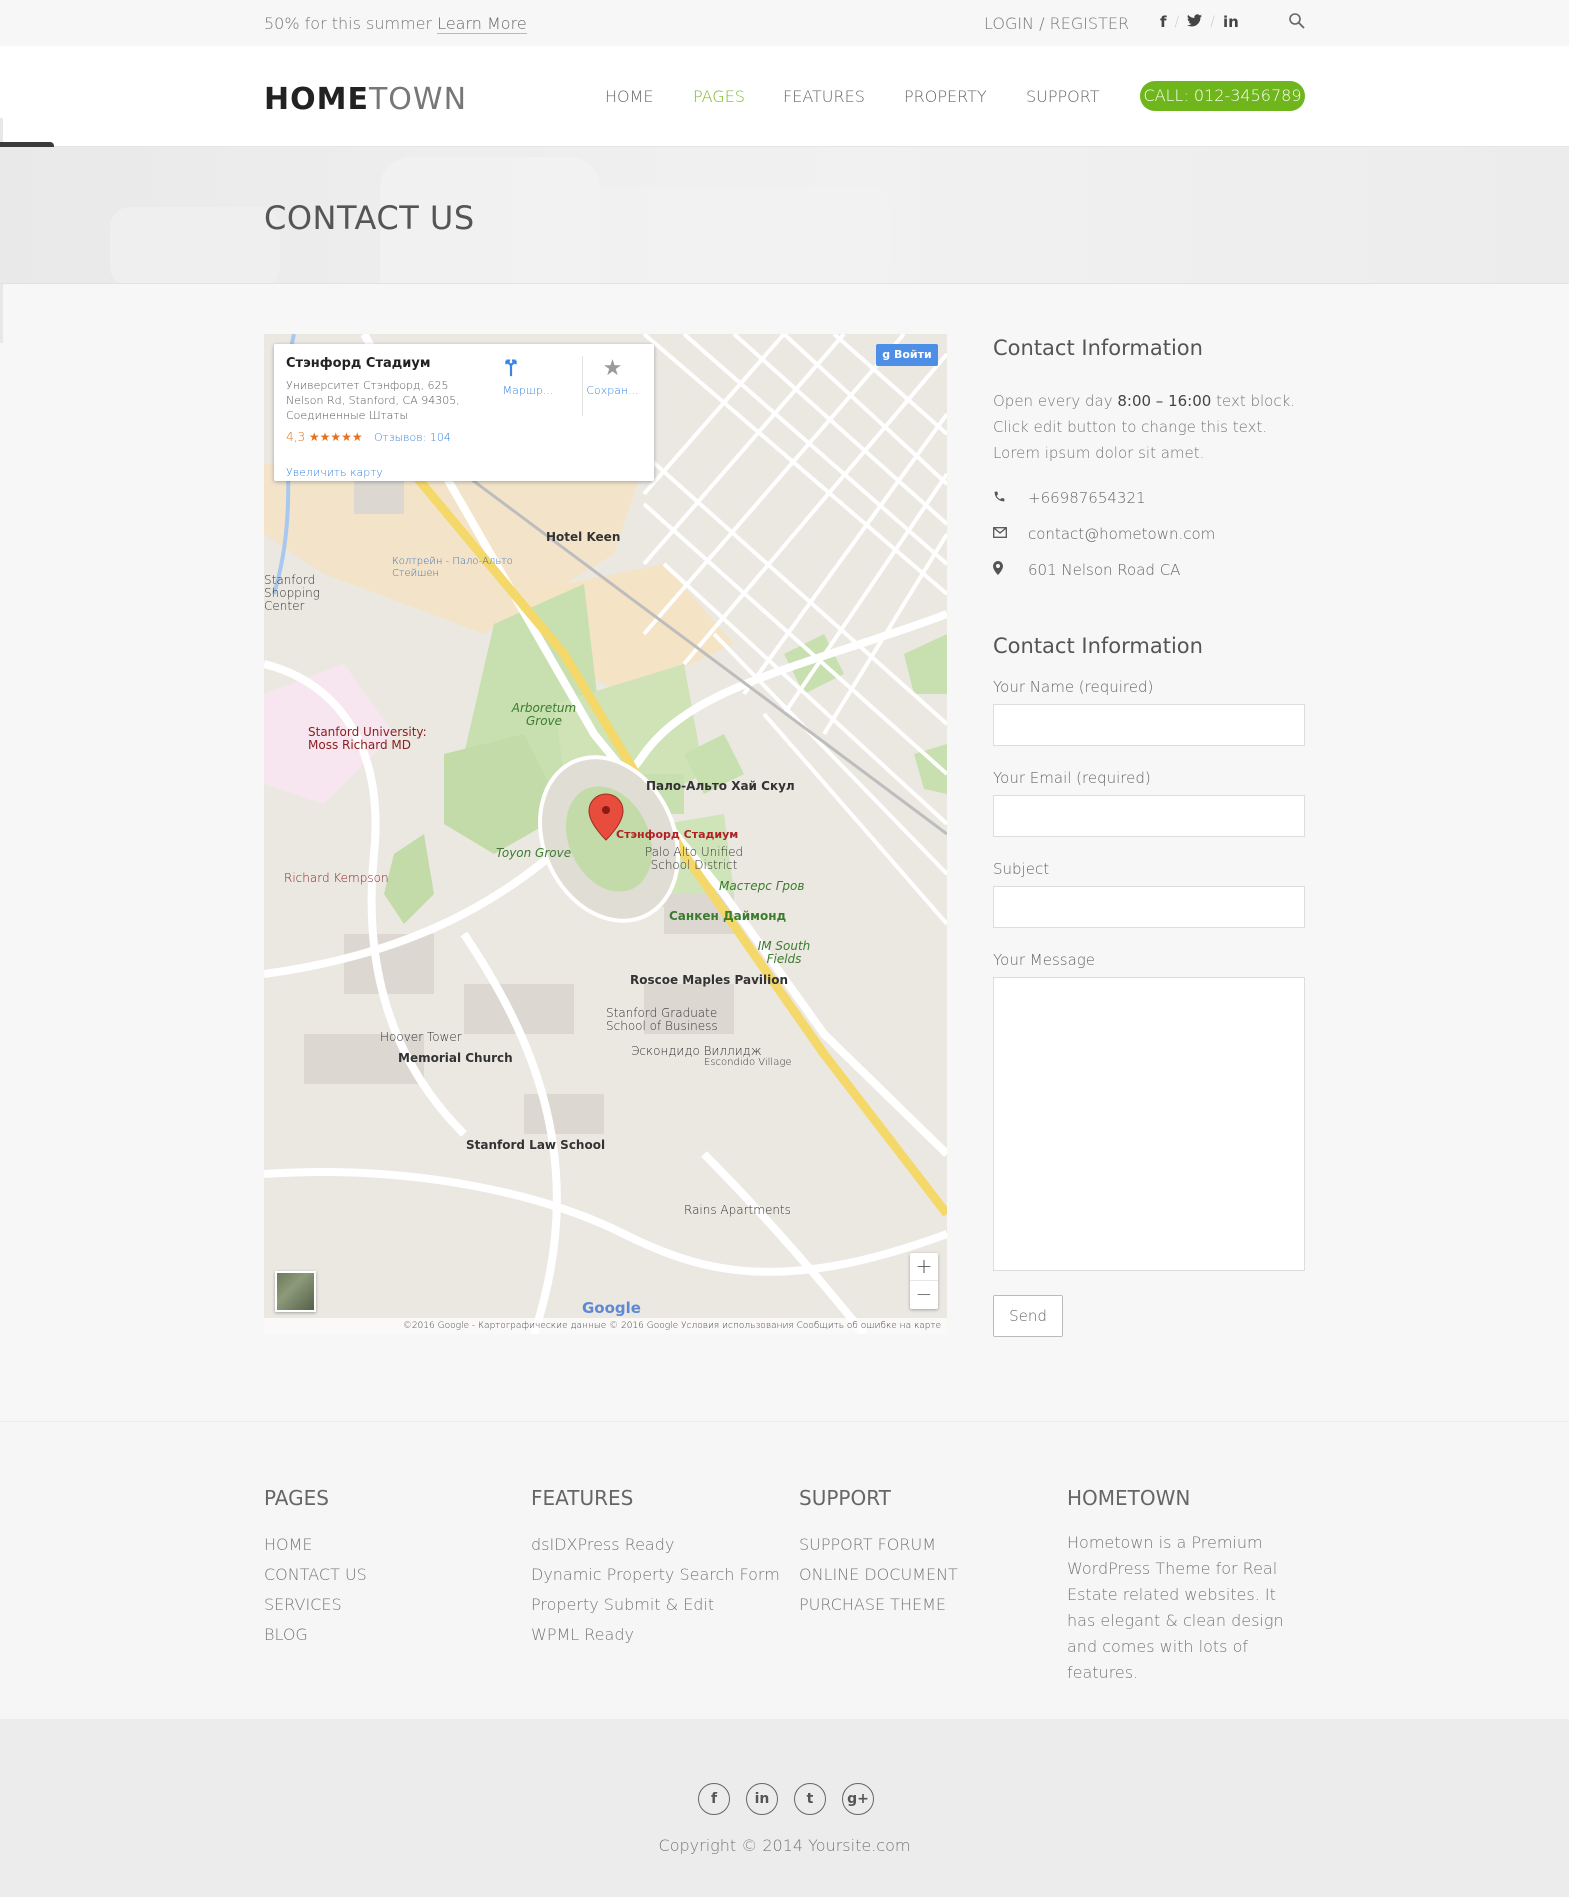 This screenshot has width=1569, height=1897. Describe the element at coordinates (1297, 23) in the screenshot. I see `search-icon` at that location.